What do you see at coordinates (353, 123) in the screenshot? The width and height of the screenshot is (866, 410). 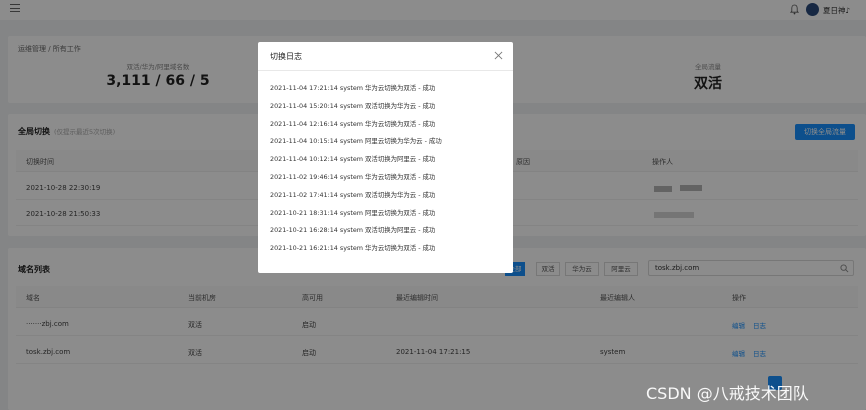 I see `log-entry: 2021-11-04 12:16:14 system 华为云切换为双活 - 成功` at bounding box center [353, 123].